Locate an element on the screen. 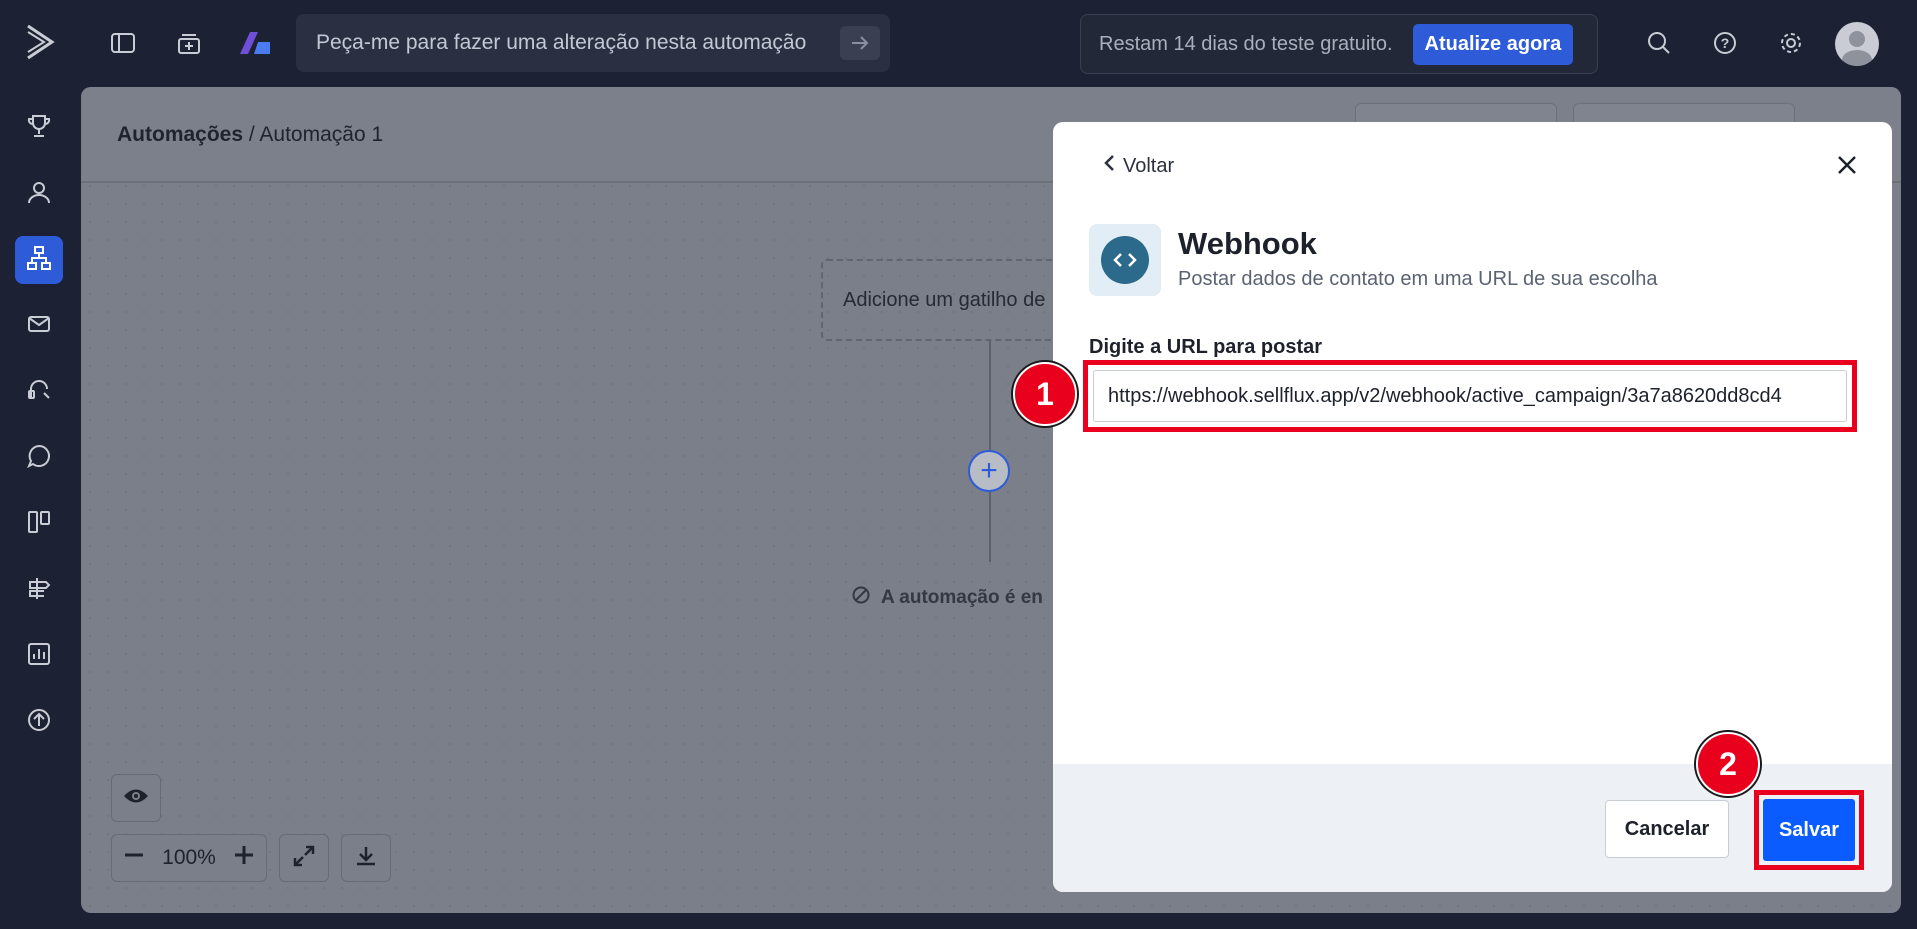 The image size is (1917, 929). whatsapp-icon is located at coordinates (39, 458).